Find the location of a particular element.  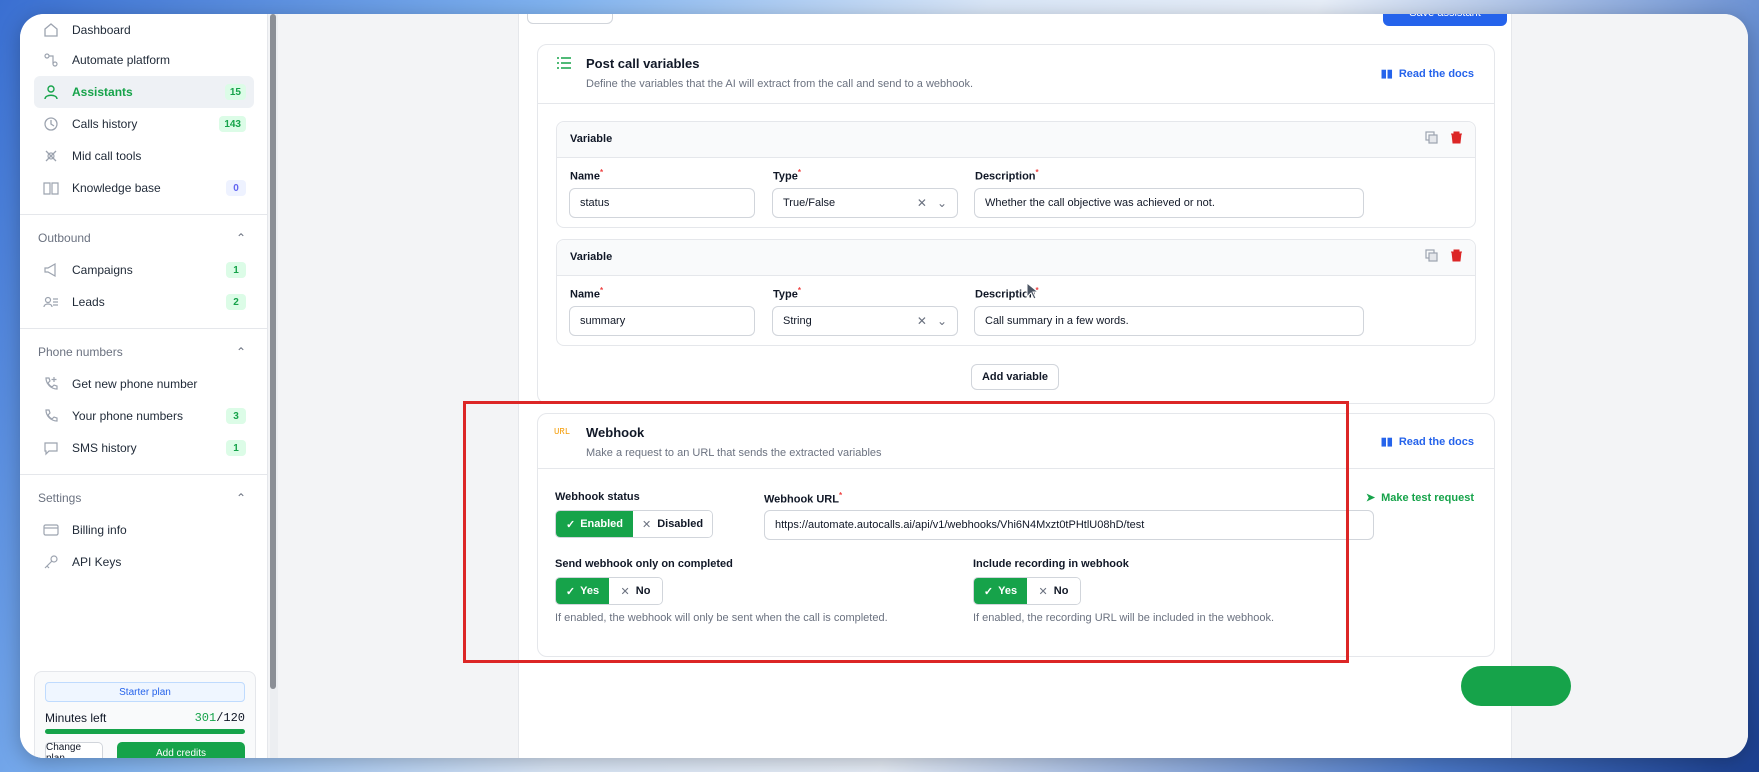

sidebar-item-your-phone-numbers: Your phone numbers 3 is located at coordinates (144, 416).